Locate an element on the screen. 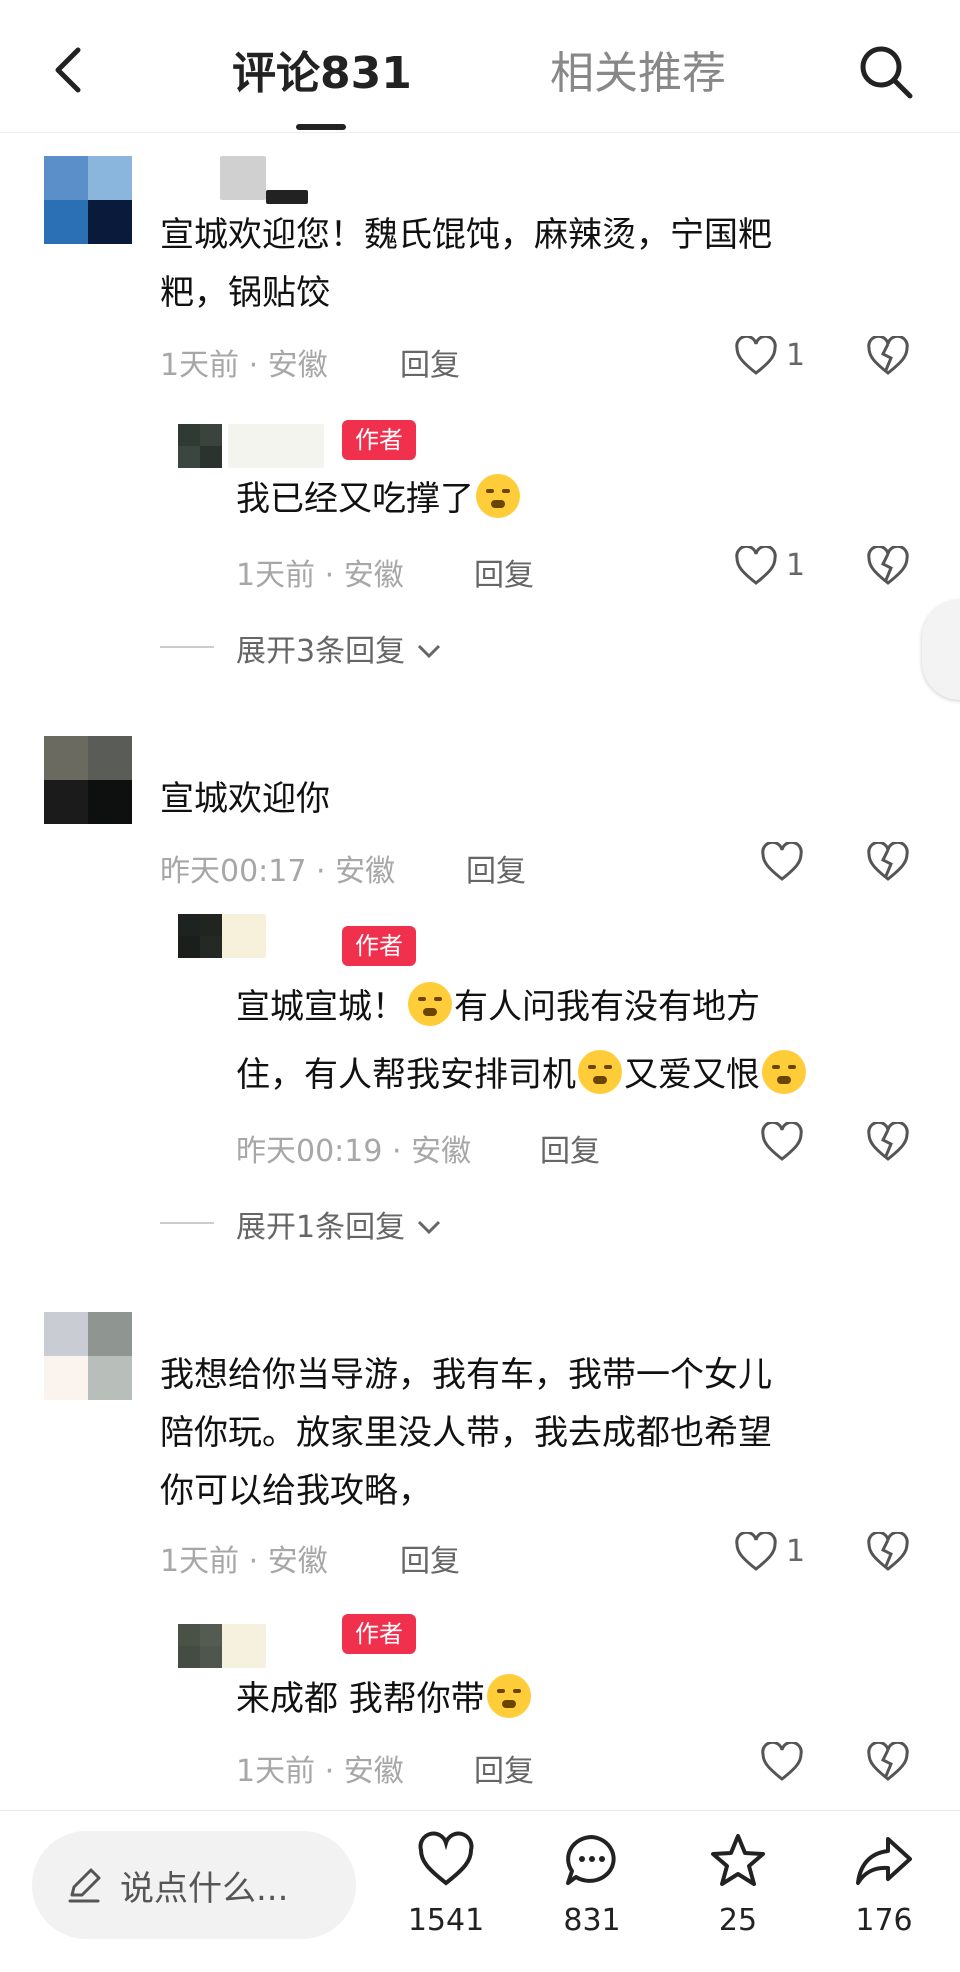 This screenshot has height=1972, width=960. smirking-emoji-icon is located at coordinates (508, 1696).